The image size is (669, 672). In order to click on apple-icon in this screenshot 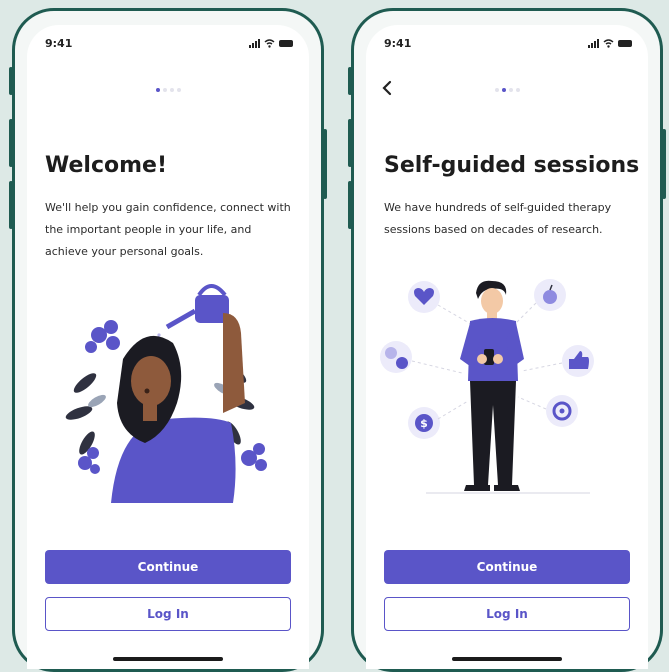, I will do `click(550, 295)`.